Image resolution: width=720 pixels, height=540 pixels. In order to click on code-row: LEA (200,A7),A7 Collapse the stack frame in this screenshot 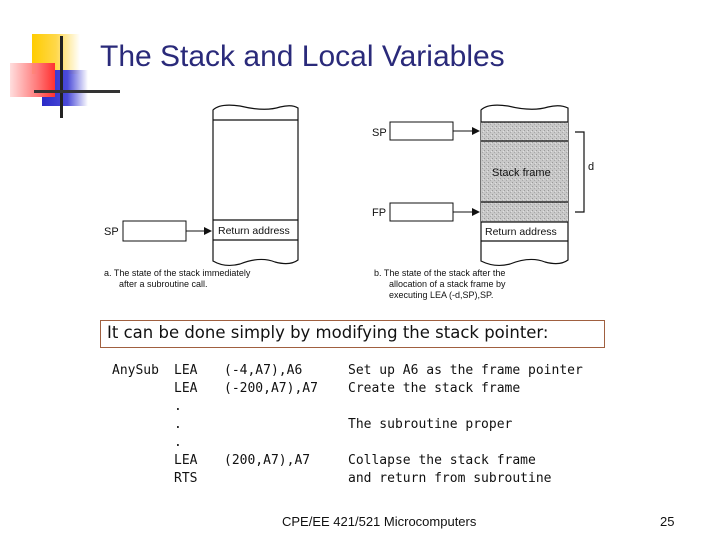, I will do `click(347, 461)`.